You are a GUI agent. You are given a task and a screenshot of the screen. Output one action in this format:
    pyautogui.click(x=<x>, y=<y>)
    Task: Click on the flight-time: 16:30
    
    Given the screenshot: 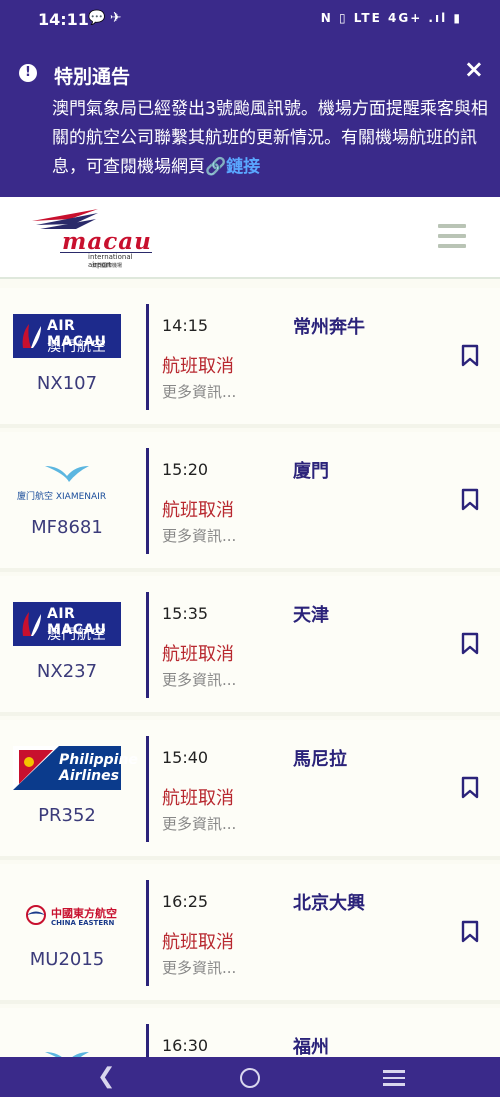 What is the action you would take?
    pyautogui.click(x=185, y=1045)
    